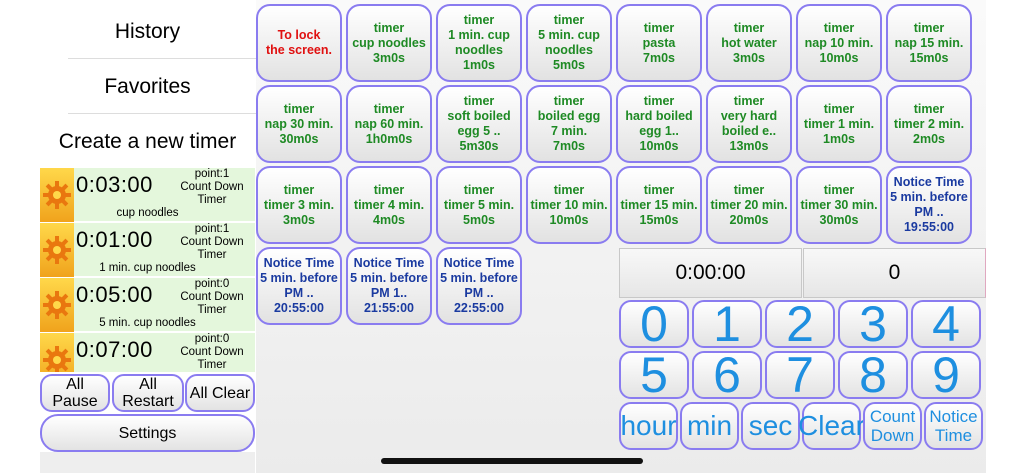 The image size is (1024, 473). What do you see at coordinates (749, 205) in the screenshot?
I see `preset-tile: timer timer 20 min. 20m0s` at bounding box center [749, 205].